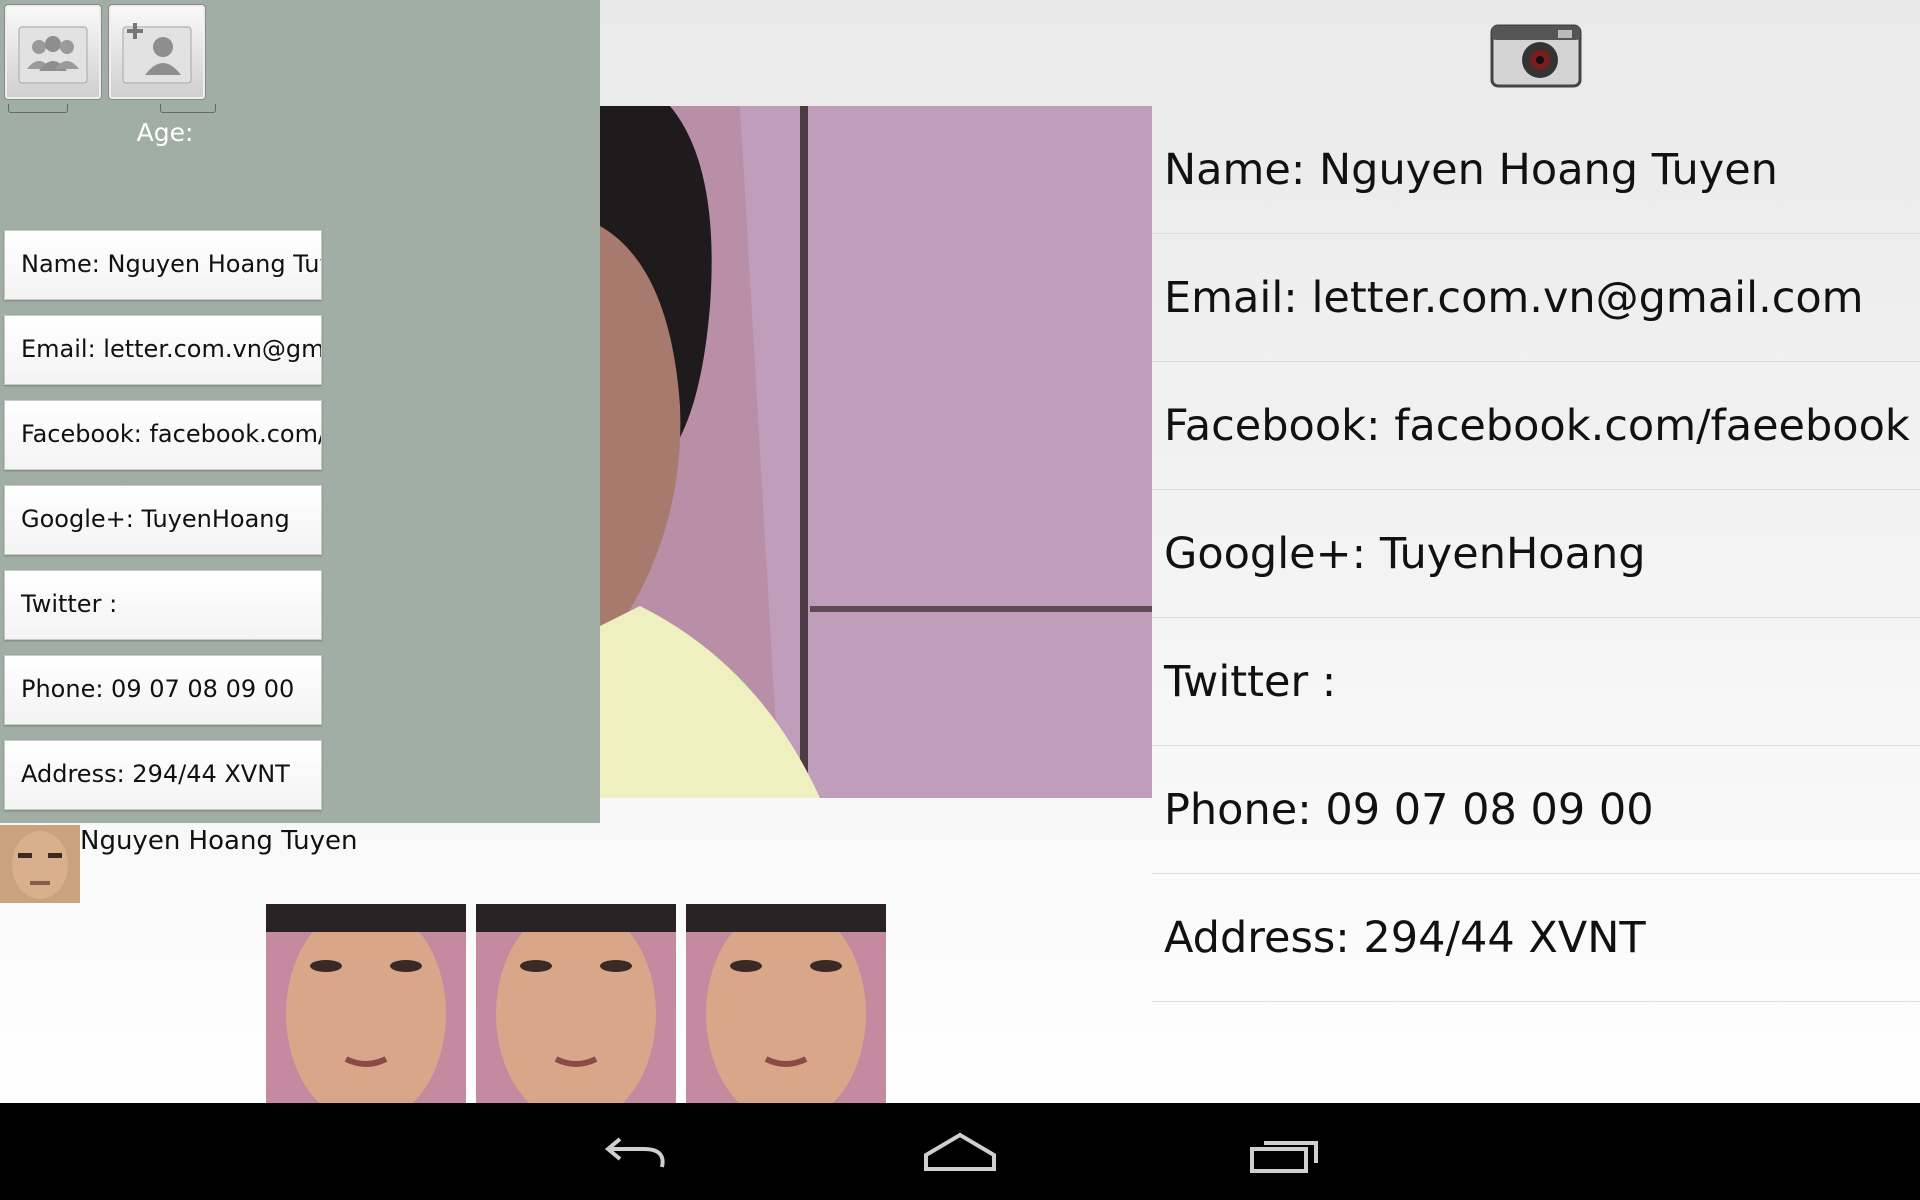 This screenshot has height=1200, width=1920. I want to click on address-field: Address: 294/44 XVNT, so click(163, 775).